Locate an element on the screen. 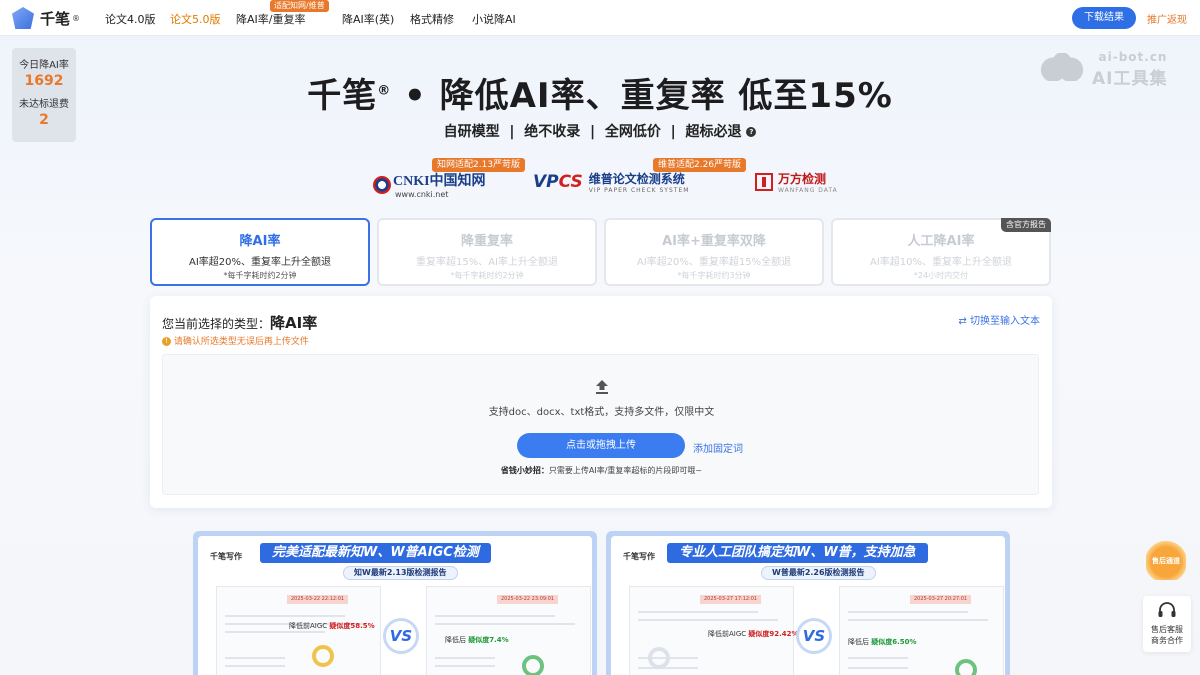  wanfang-logo: 万方检测 WANFANG DATA is located at coordinates (796, 182).